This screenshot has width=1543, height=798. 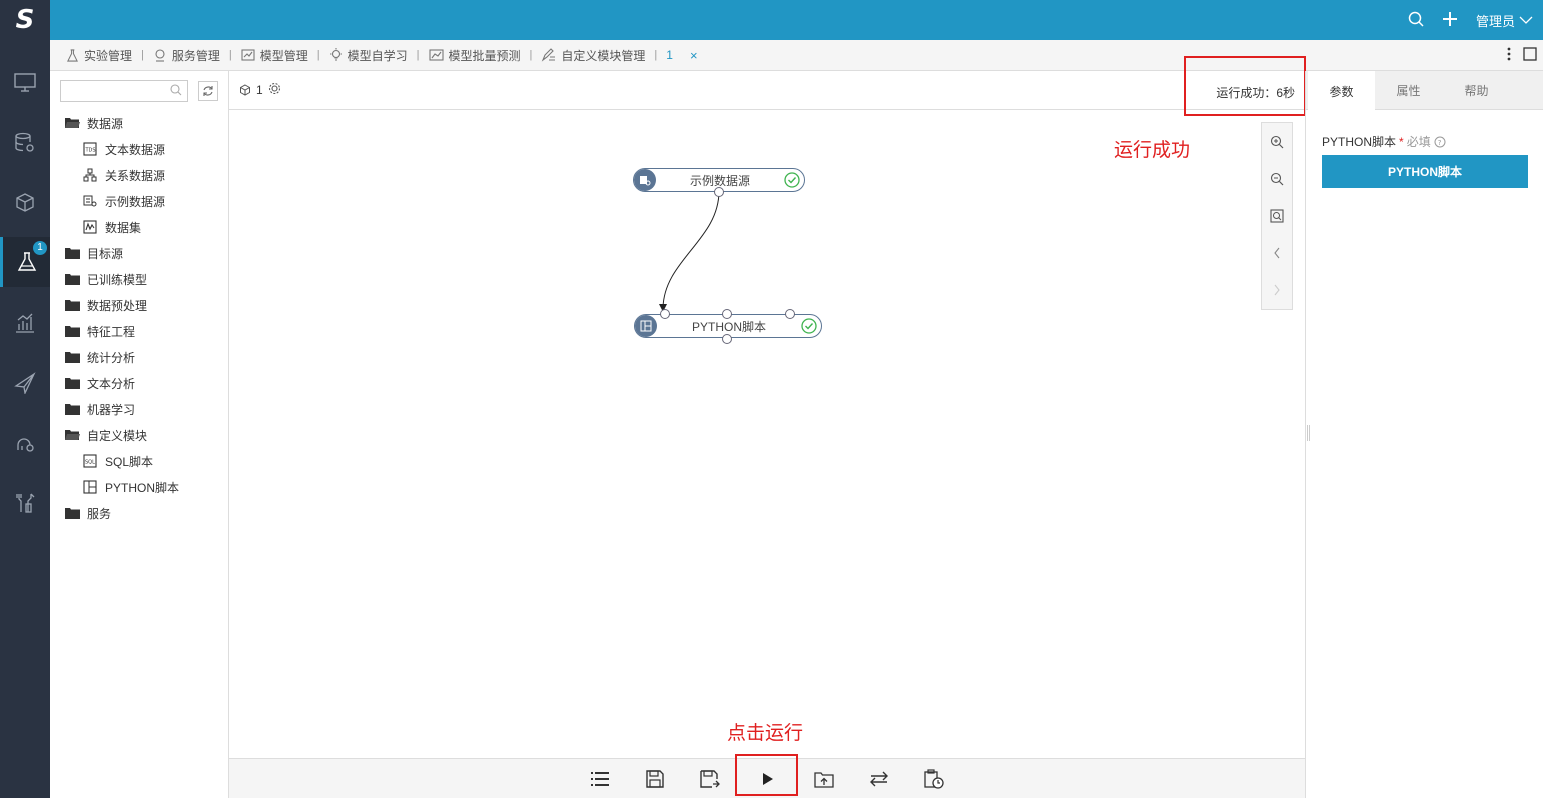 I want to click on fit-view-icon, so click(x=1277, y=215).